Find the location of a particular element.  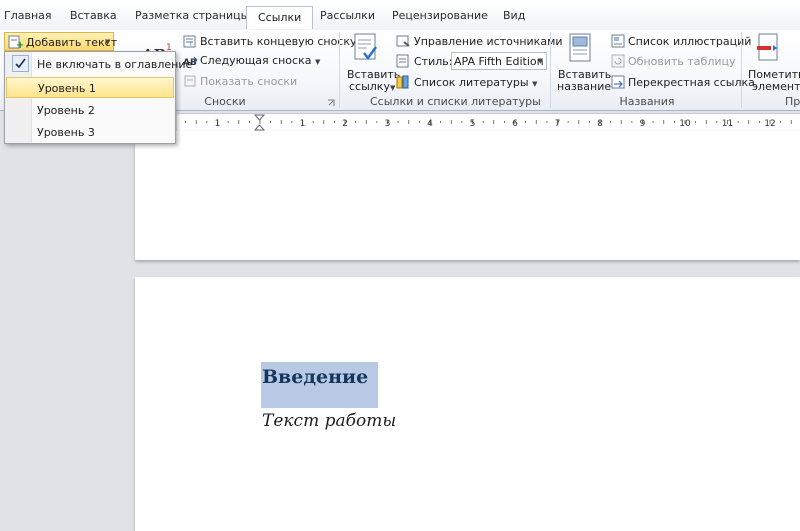

ruler-number: 7 is located at coordinates (558, 124).